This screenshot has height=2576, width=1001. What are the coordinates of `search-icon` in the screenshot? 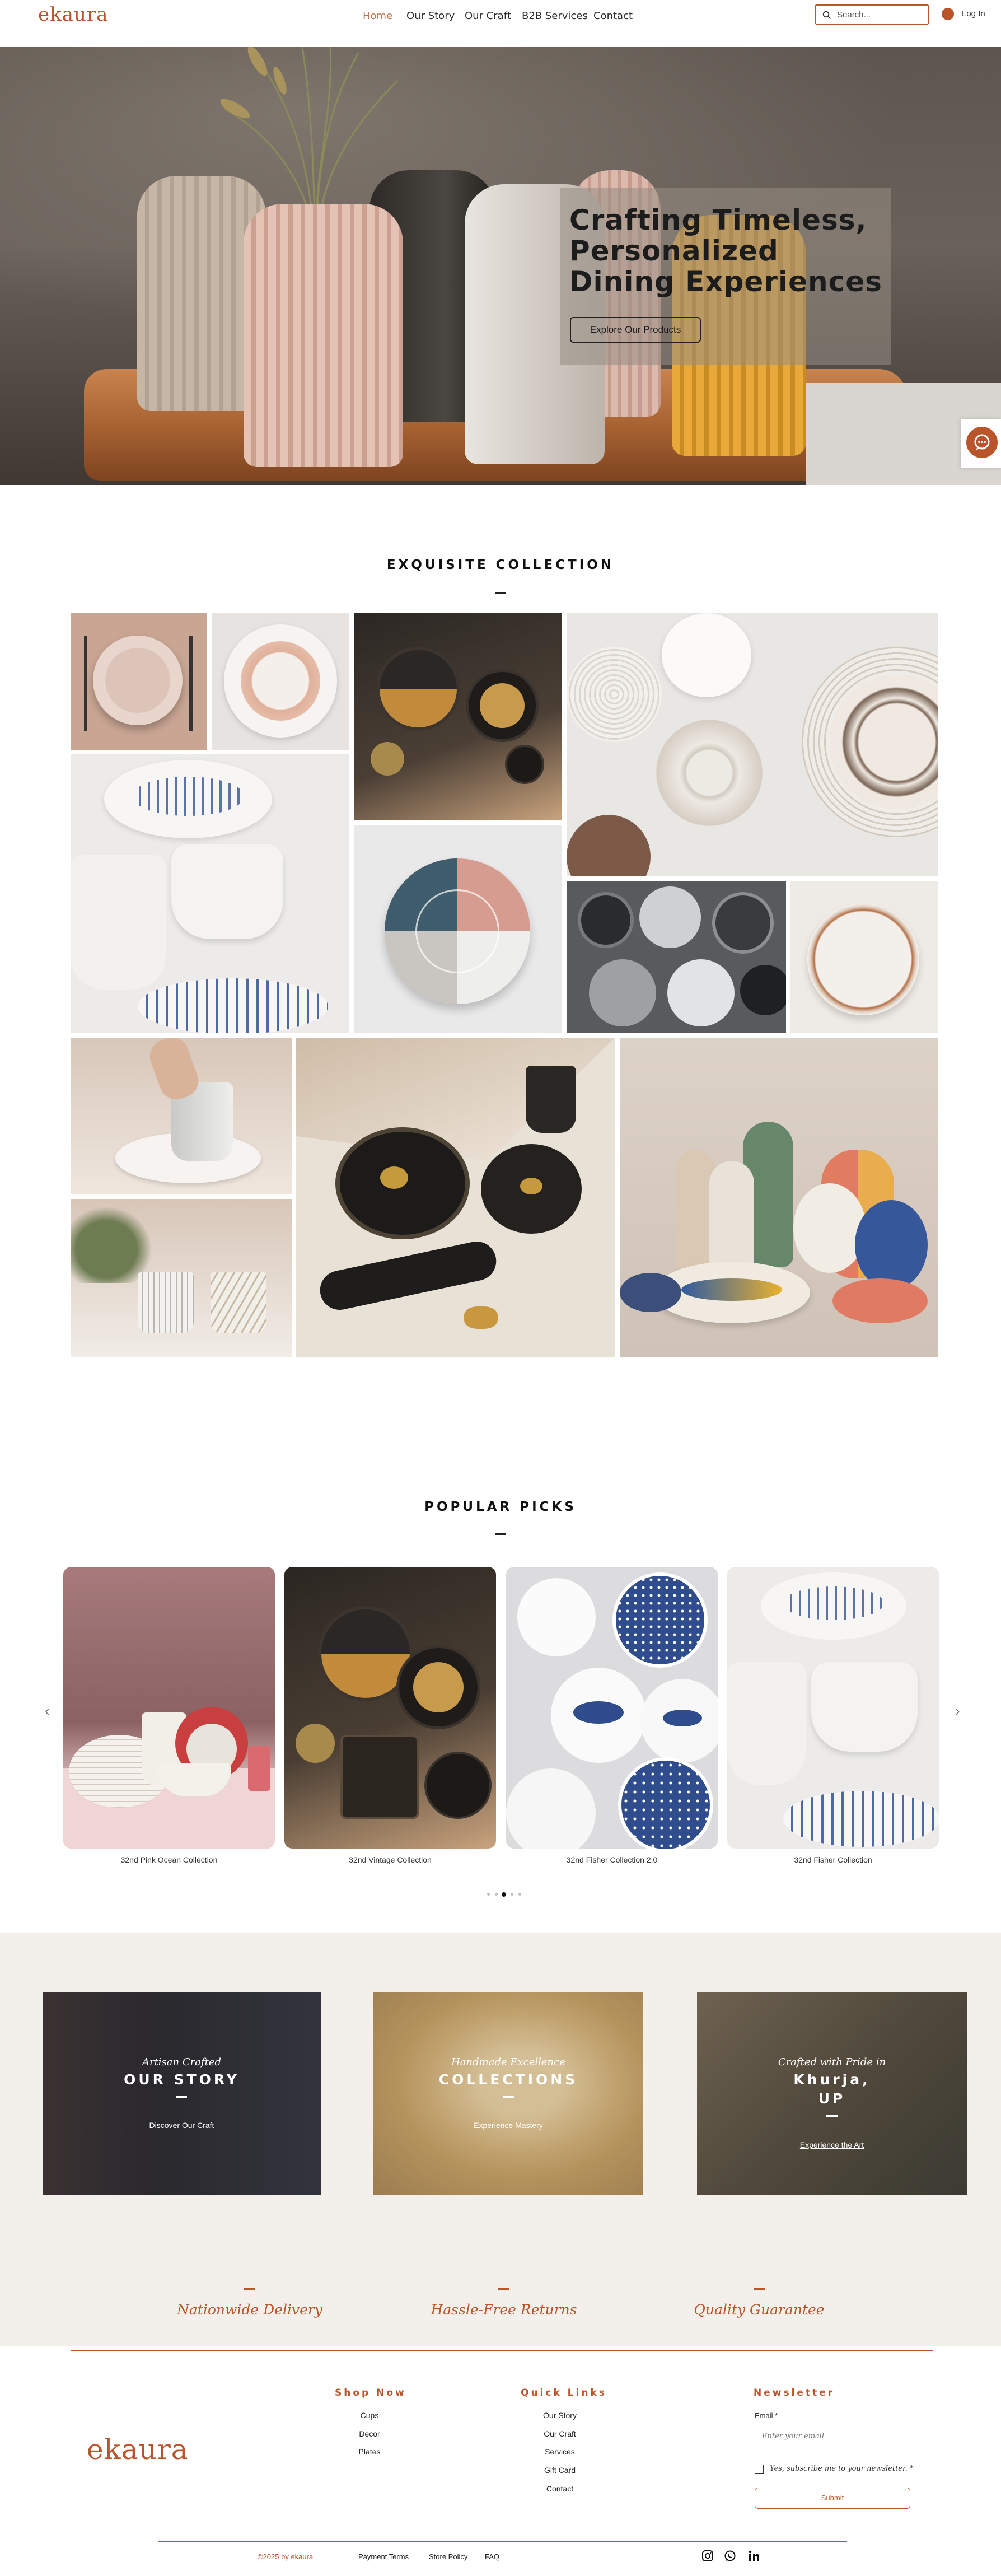 It's located at (826, 16).